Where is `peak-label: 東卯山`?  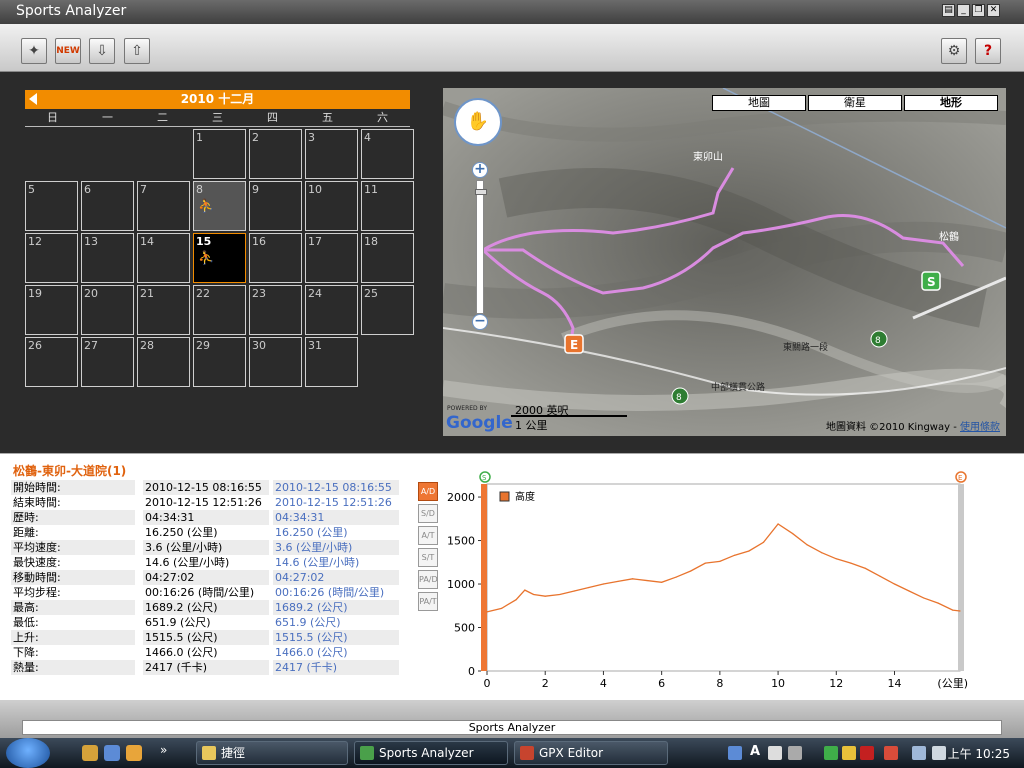 peak-label: 東卯山 is located at coordinates (708, 156).